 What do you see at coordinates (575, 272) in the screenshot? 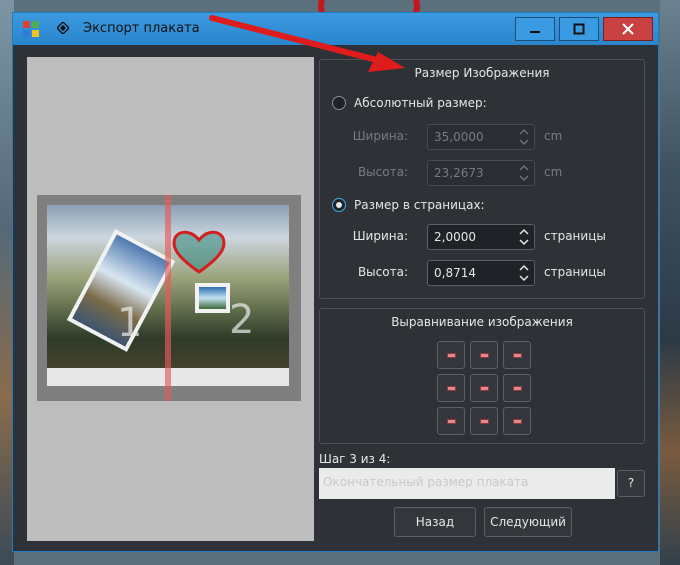
I see `pages-height-unit: страницы` at bounding box center [575, 272].